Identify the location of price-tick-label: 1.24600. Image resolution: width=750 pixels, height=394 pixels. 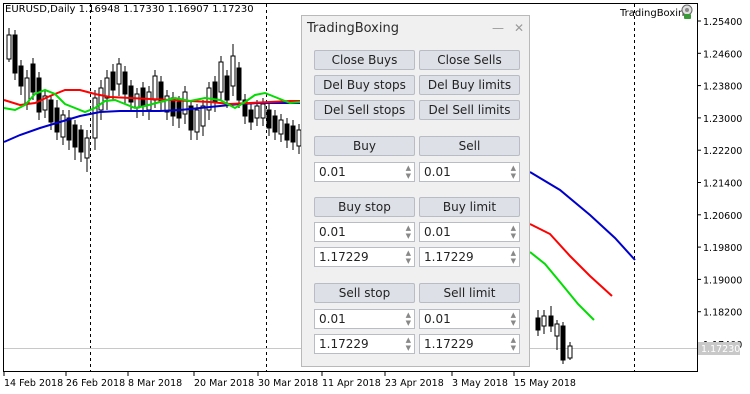
(722, 54).